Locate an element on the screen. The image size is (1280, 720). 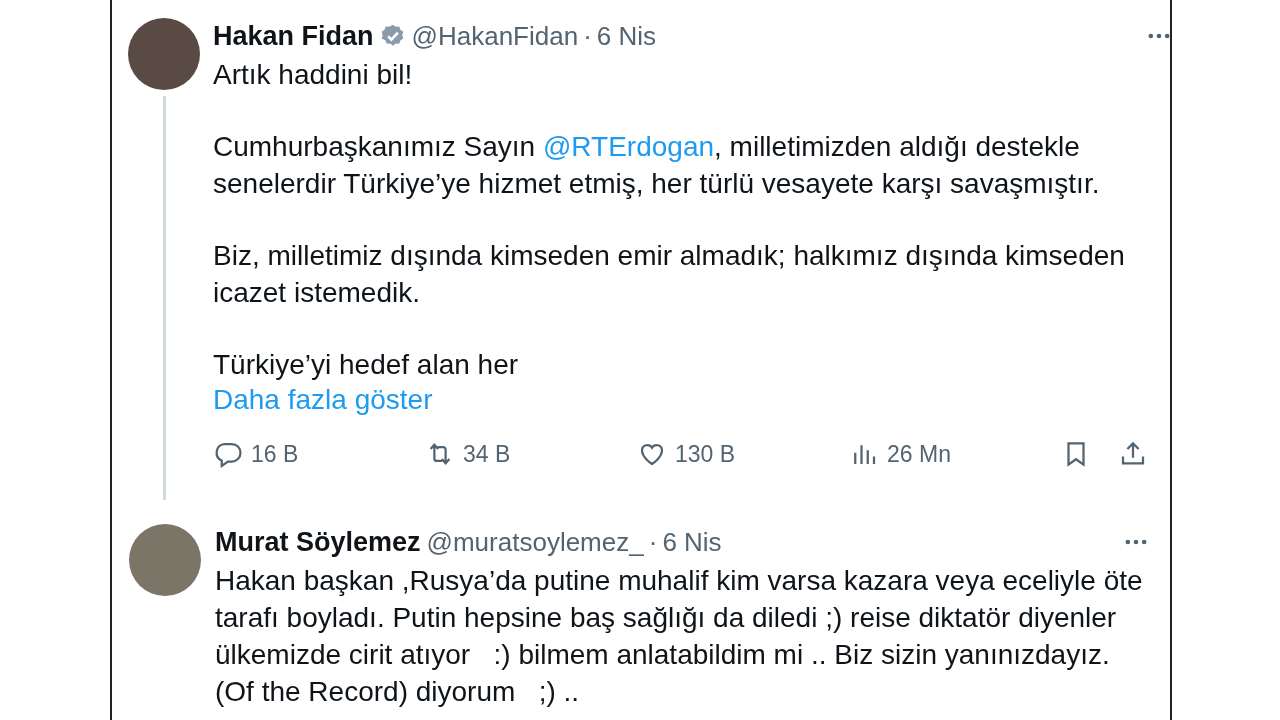
post-text: Türkiye’yi hedef alan her is located at coordinates (366, 365).